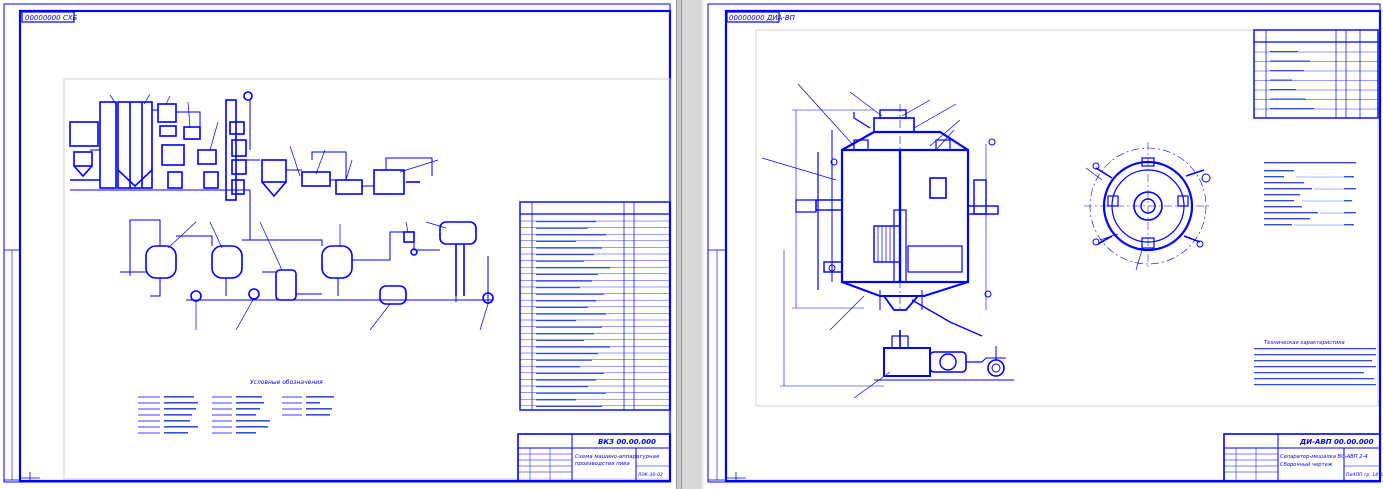 The height and width of the screenshot is (489, 1383). What do you see at coordinates (319, 263) in the screenshot?
I see `equipment-lower-row` at bounding box center [319, 263].